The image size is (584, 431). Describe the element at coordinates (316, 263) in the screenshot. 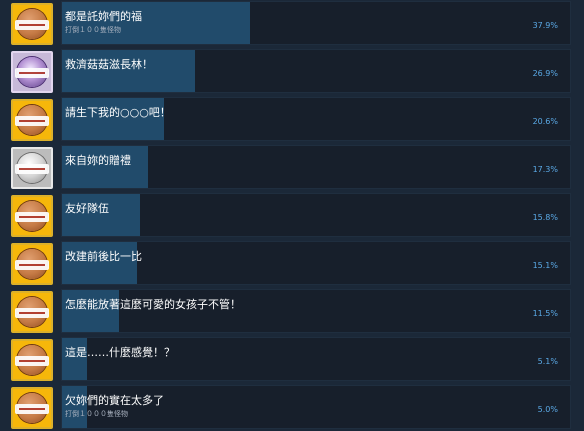

I see `achievement-panel: 改建前後比一比 15.1%` at that location.